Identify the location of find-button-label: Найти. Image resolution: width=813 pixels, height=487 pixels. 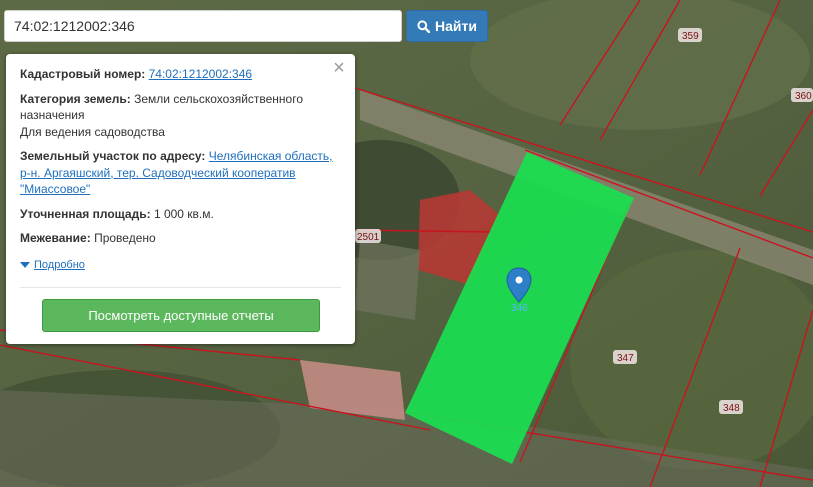
(456, 26).